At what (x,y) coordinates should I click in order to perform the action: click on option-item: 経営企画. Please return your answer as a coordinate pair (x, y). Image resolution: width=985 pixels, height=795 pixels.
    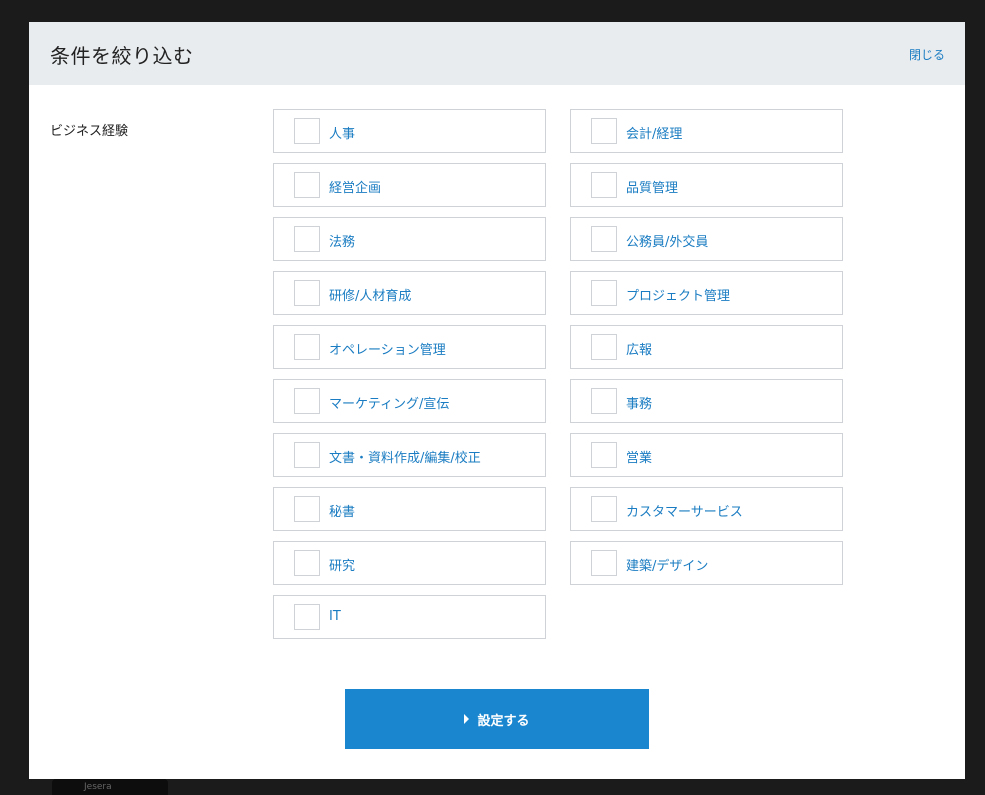
    Looking at the image, I should click on (409, 185).